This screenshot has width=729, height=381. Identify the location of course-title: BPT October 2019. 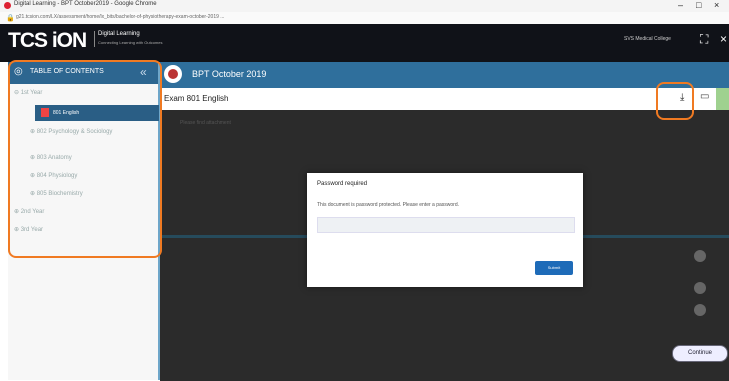
(229, 74).